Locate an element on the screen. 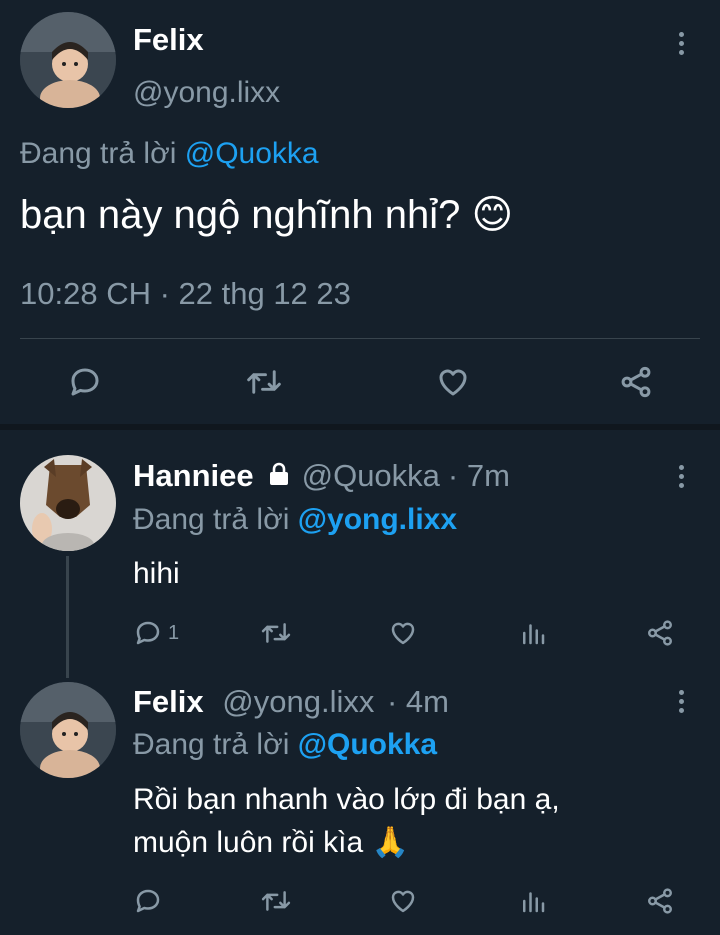 This screenshot has height=935, width=720. reply-header: Hanniee @Quokka · 7m is located at coordinates (321, 476).